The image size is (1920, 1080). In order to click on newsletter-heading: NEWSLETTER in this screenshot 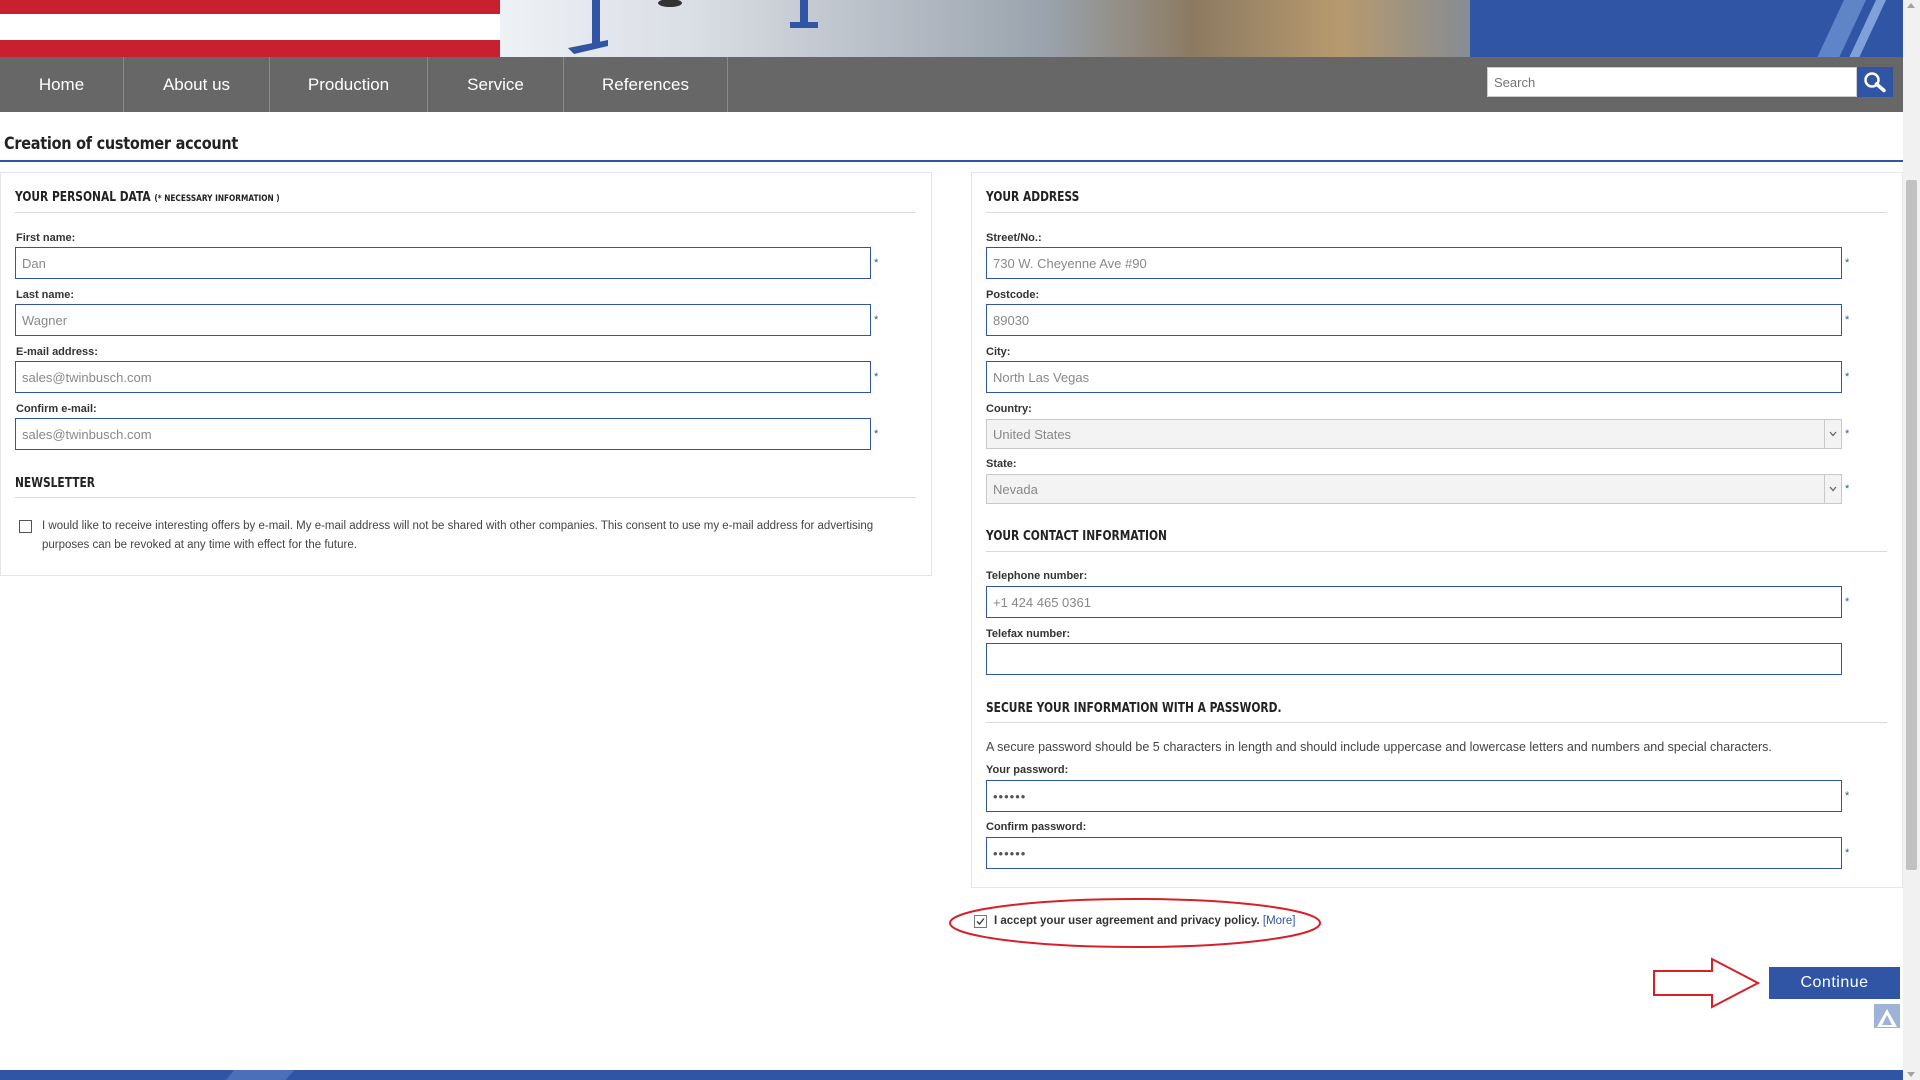, I will do `click(55, 483)`.